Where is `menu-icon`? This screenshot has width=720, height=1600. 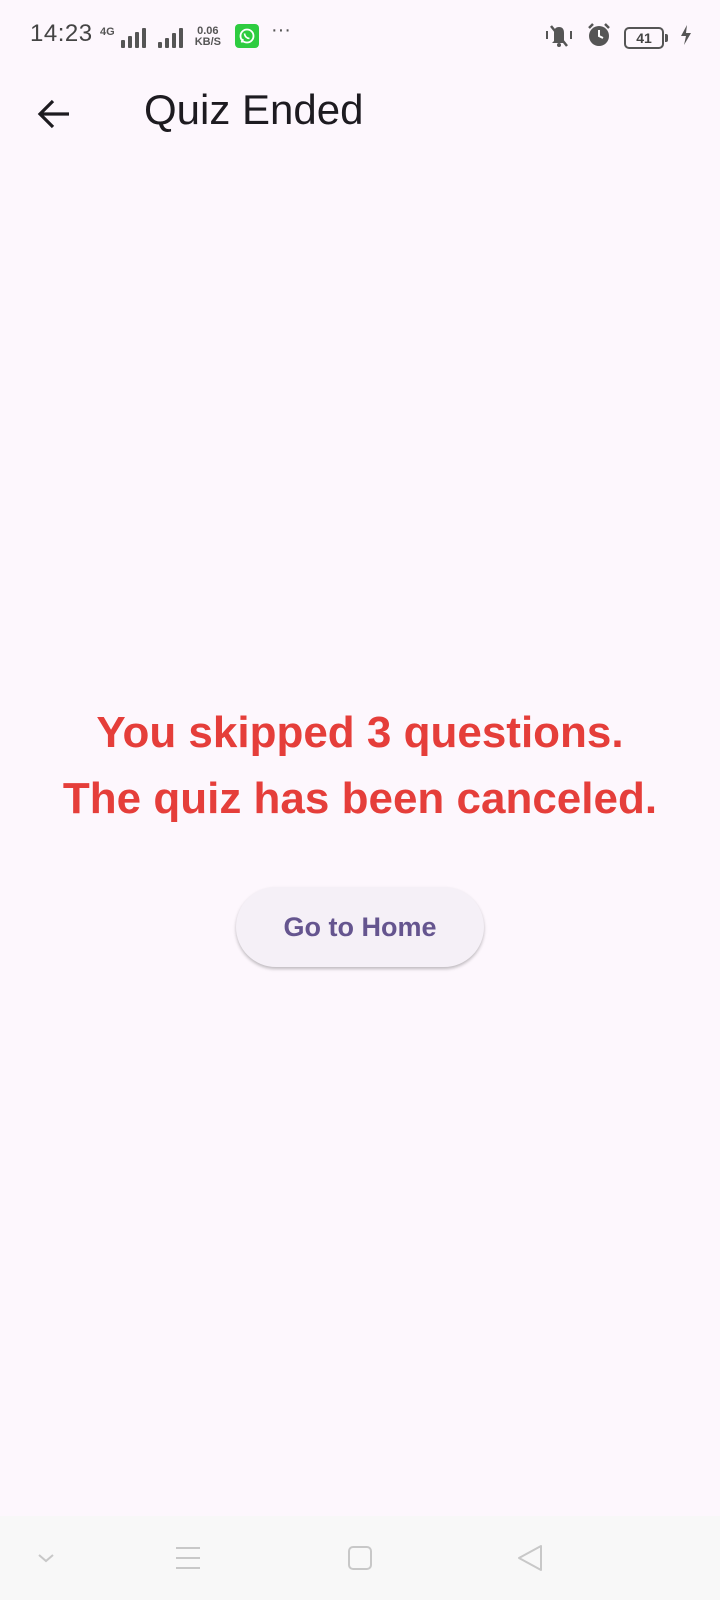
menu-icon is located at coordinates (188, 1558).